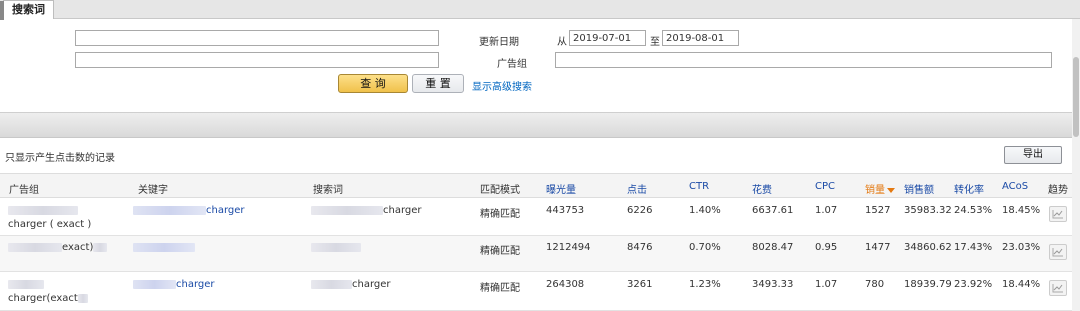 The width and height of the screenshot is (1080, 311). I want to click on cpc-cell: 0.95, so click(826, 247).